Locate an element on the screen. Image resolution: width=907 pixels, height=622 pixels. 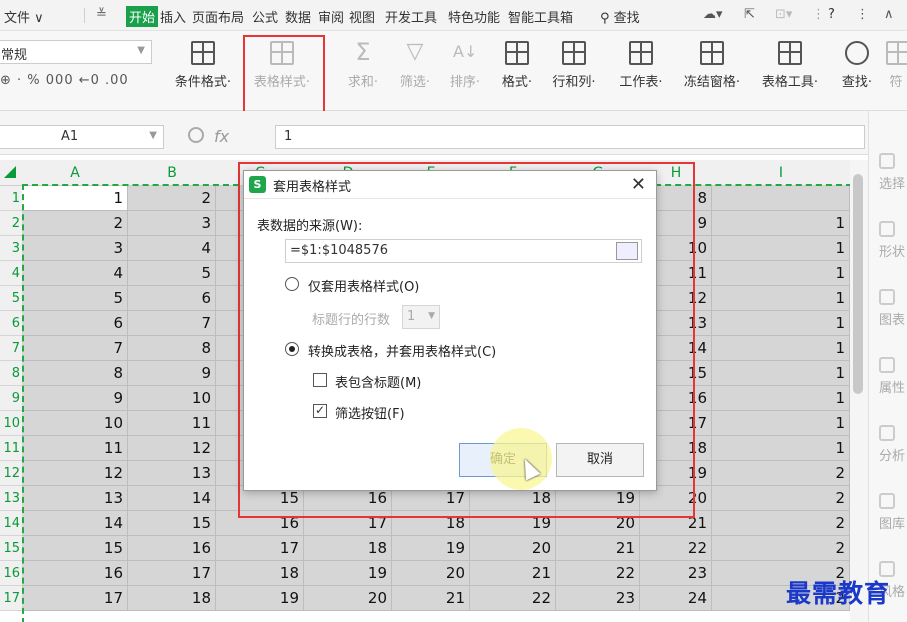
select-all-icon is located at coordinates (10, 172).